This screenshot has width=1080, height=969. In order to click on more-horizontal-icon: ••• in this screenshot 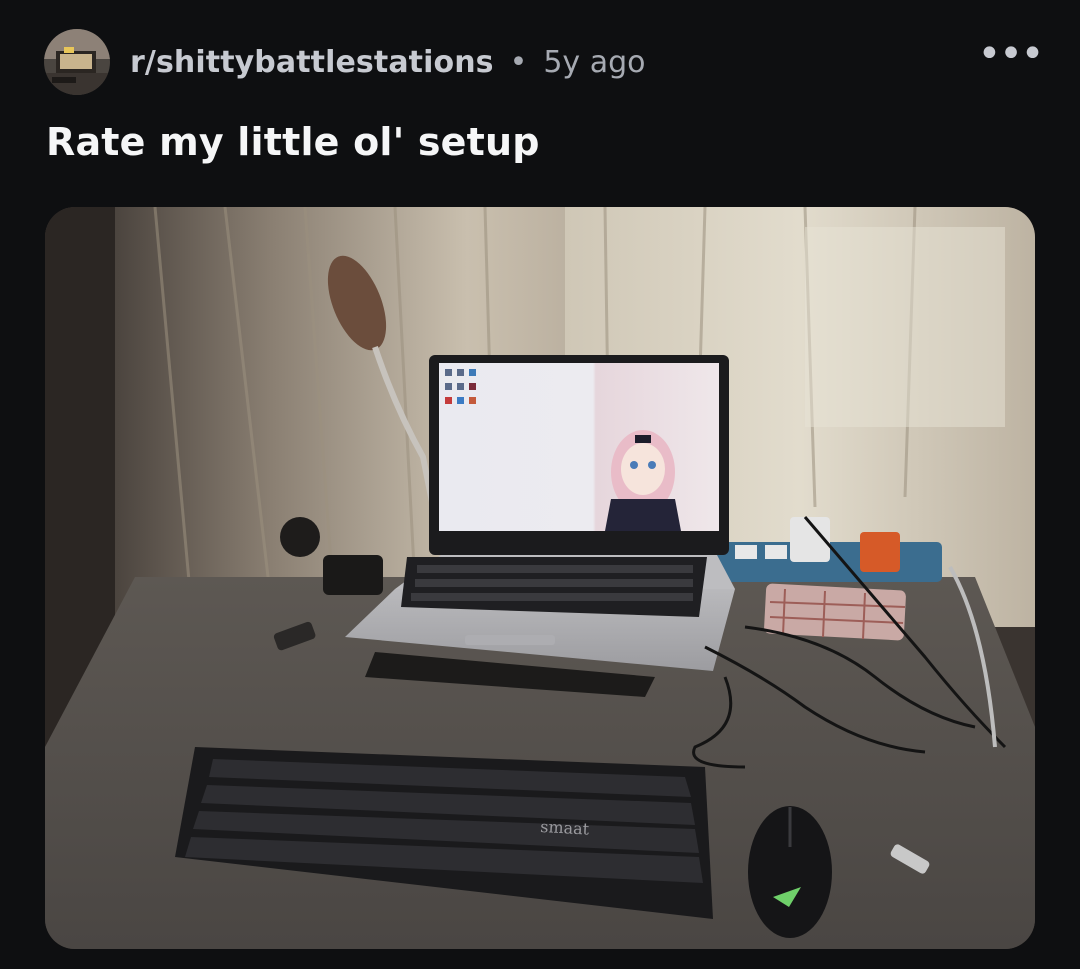, I will do `click(1011, 54)`.